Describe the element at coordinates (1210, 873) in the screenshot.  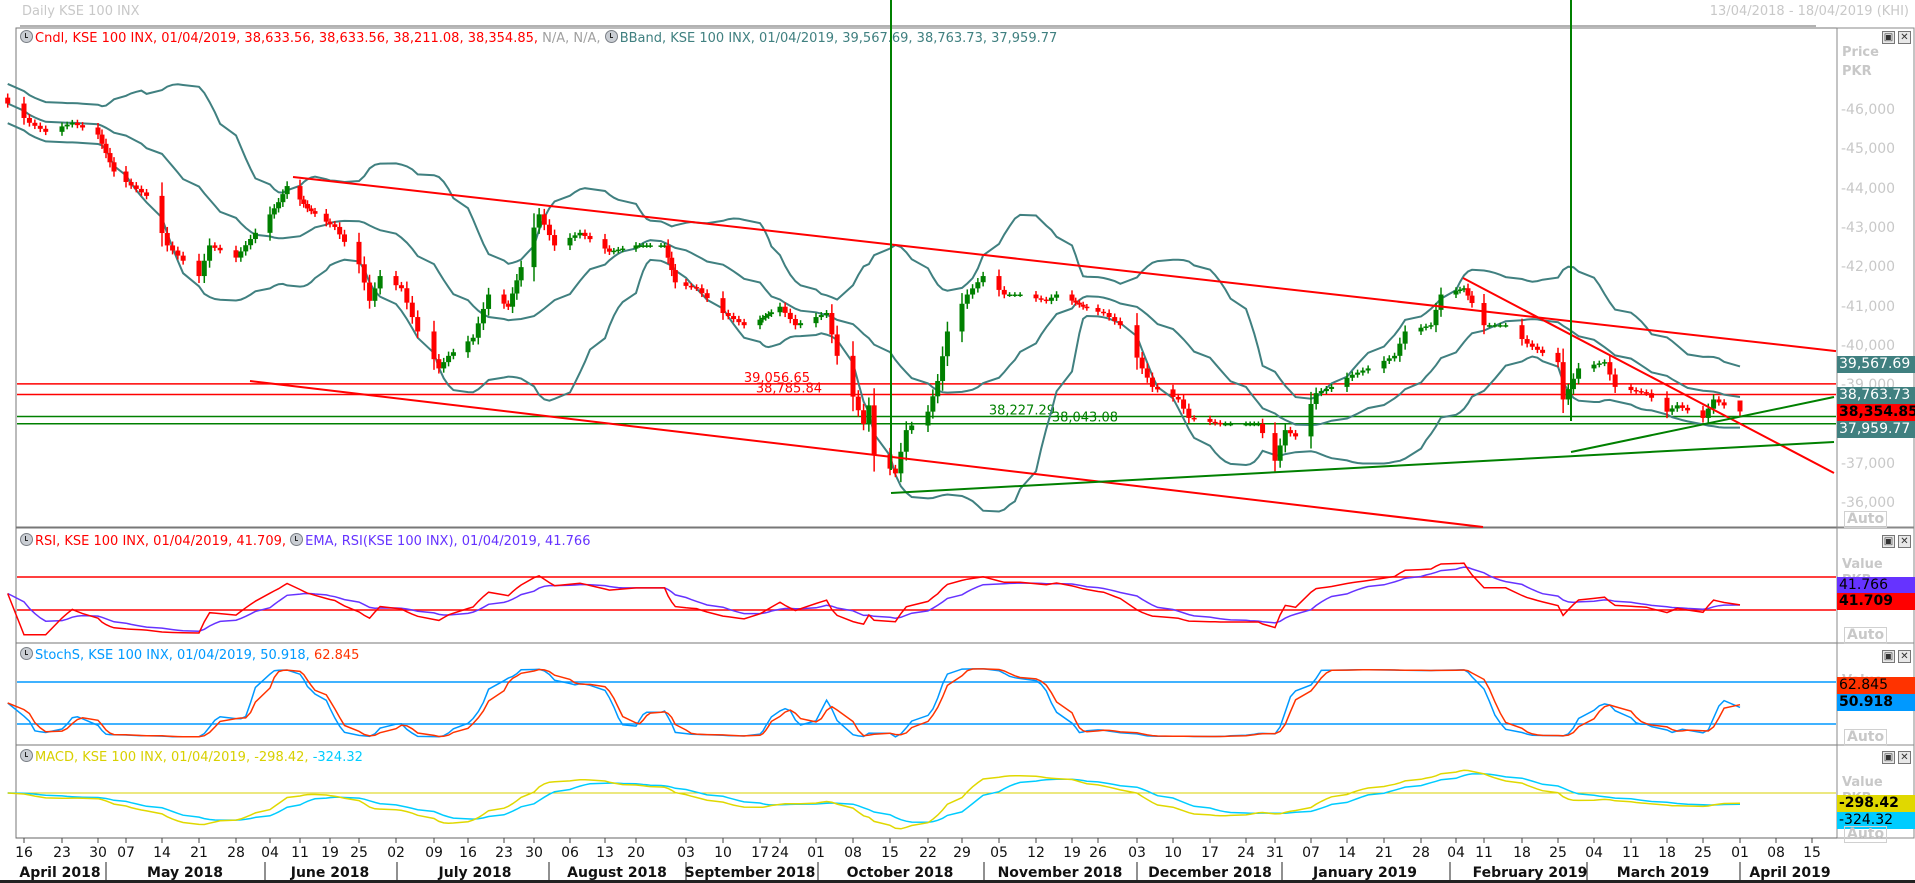
I see `month-label: December 2018` at that location.